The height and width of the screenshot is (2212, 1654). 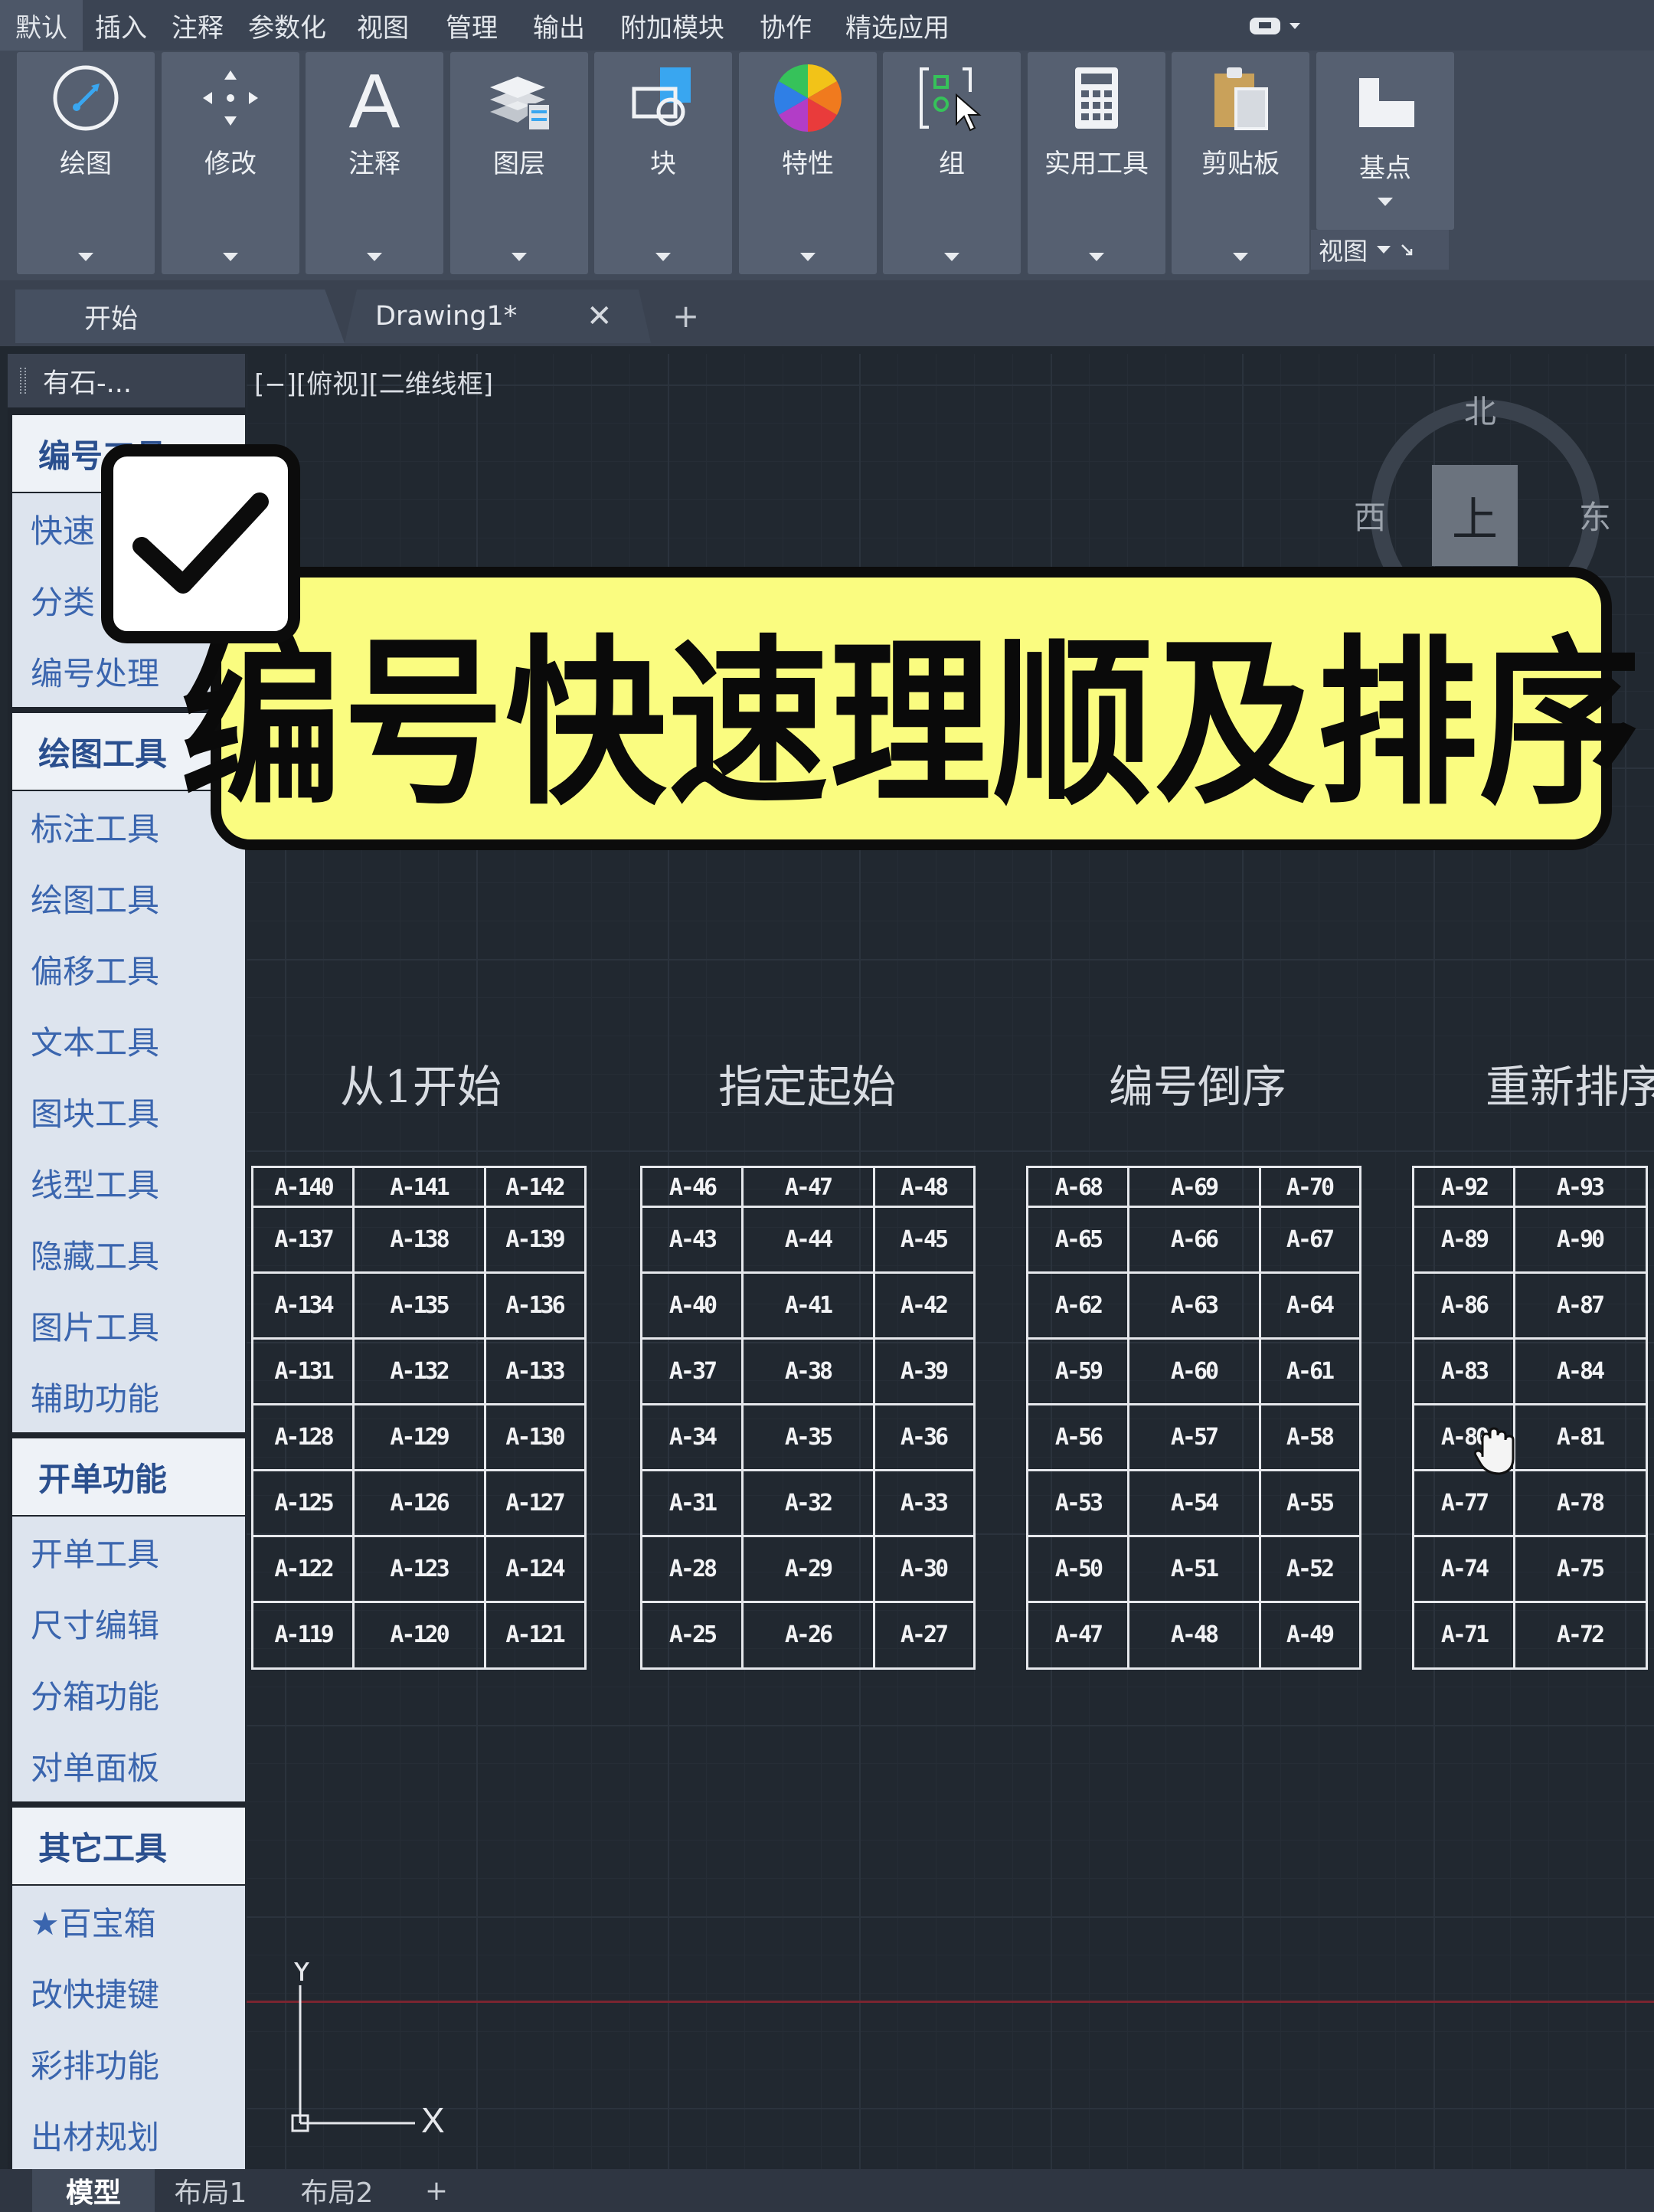 What do you see at coordinates (128, 1325) in the screenshot?
I see `palette-item: 图片工具` at bounding box center [128, 1325].